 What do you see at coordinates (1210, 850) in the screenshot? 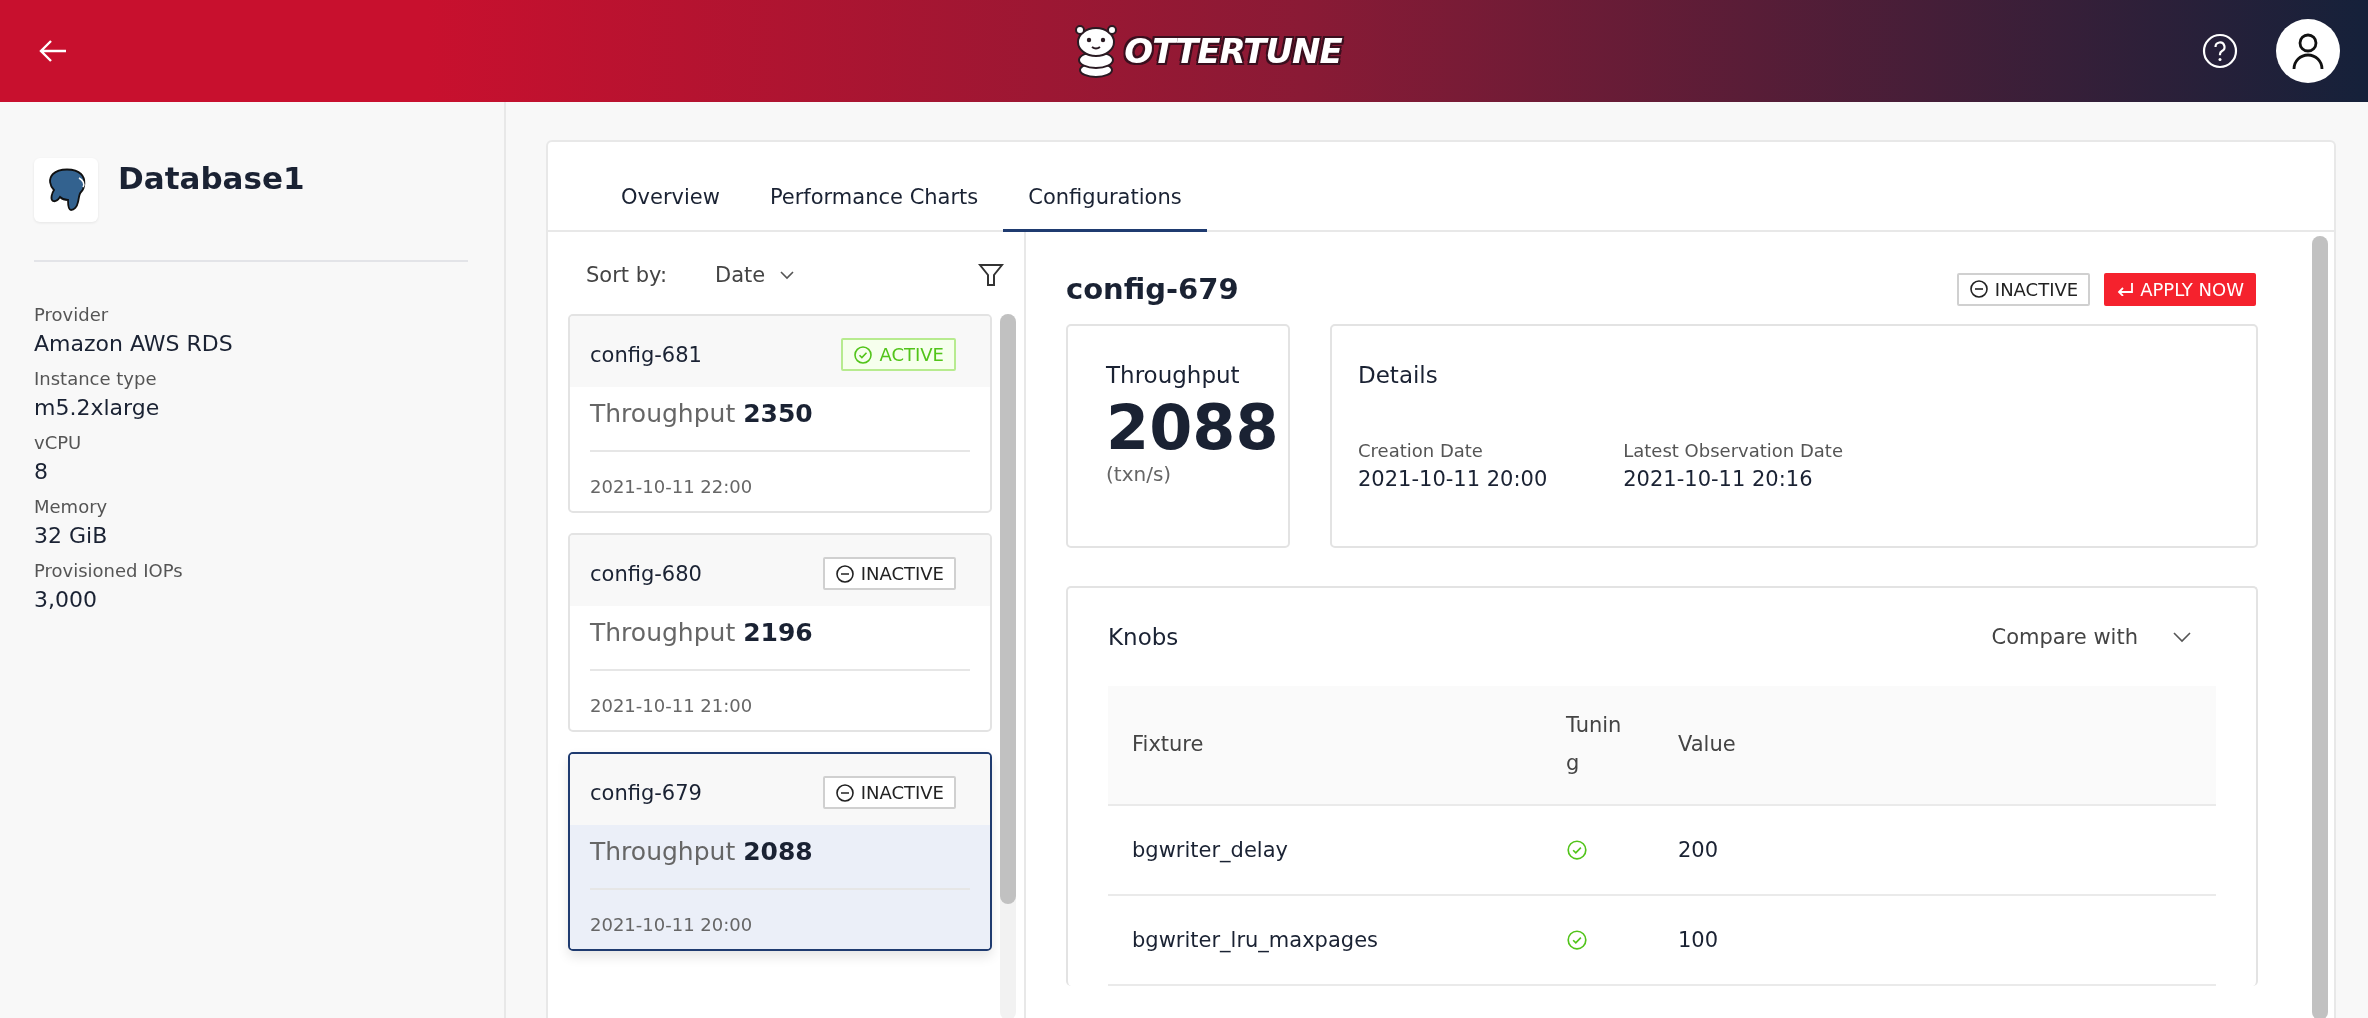
I see `table-cell-text: bgwriter_delay` at bounding box center [1210, 850].